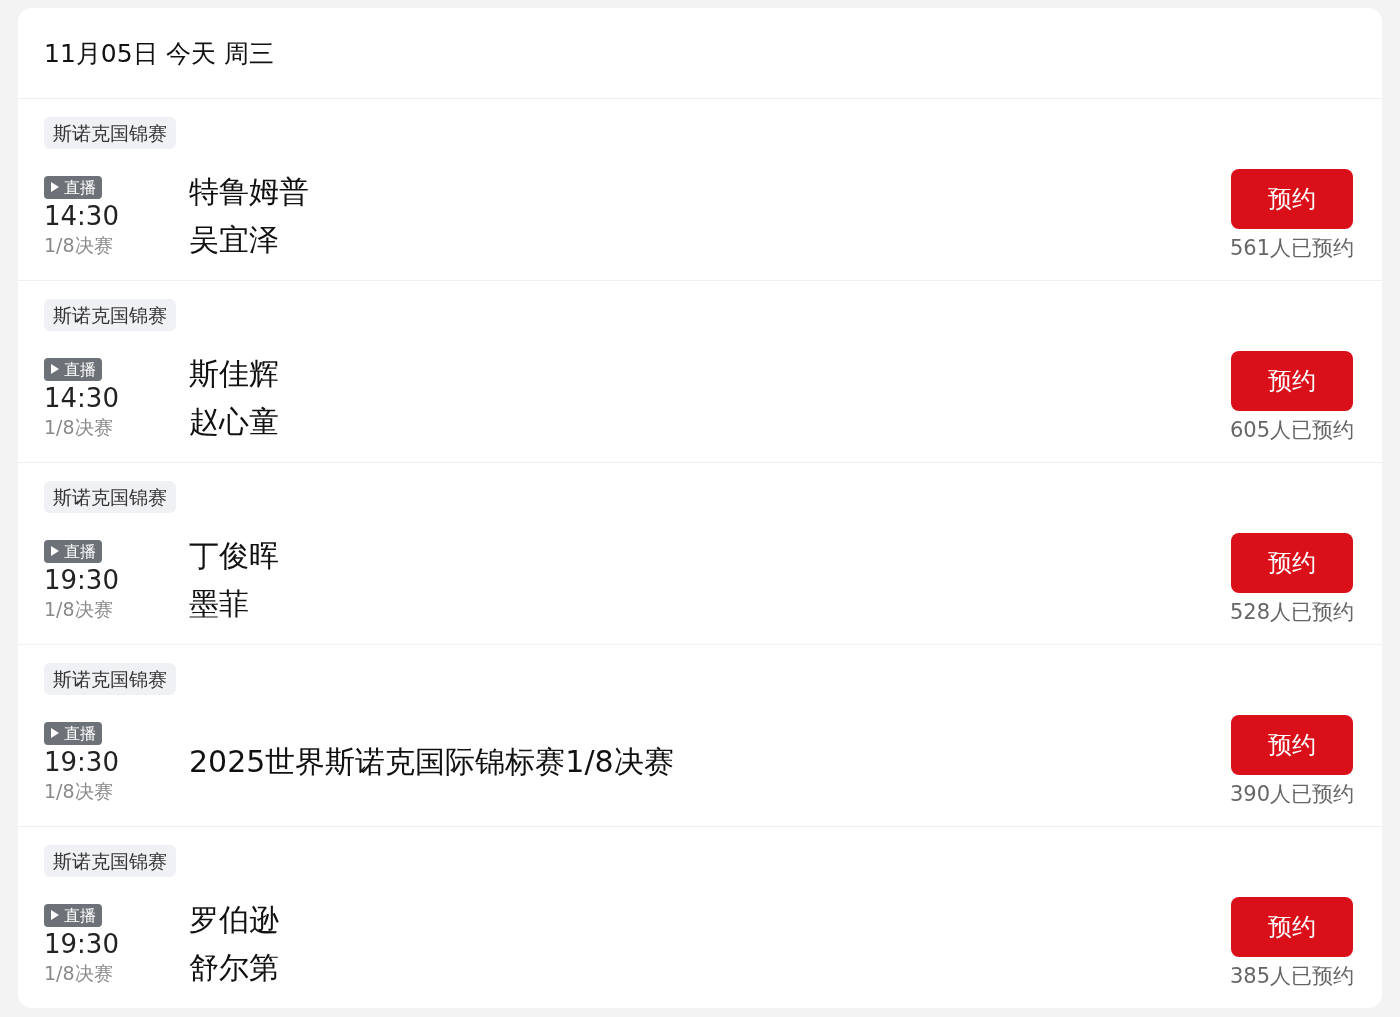 The height and width of the screenshot is (1017, 1400). What do you see at coordinates (431, 762) in the screenshot?
I see `match-title: 2025世界斯诺克国际锦标赛1/8决赛` at bounding box center [431, 762].